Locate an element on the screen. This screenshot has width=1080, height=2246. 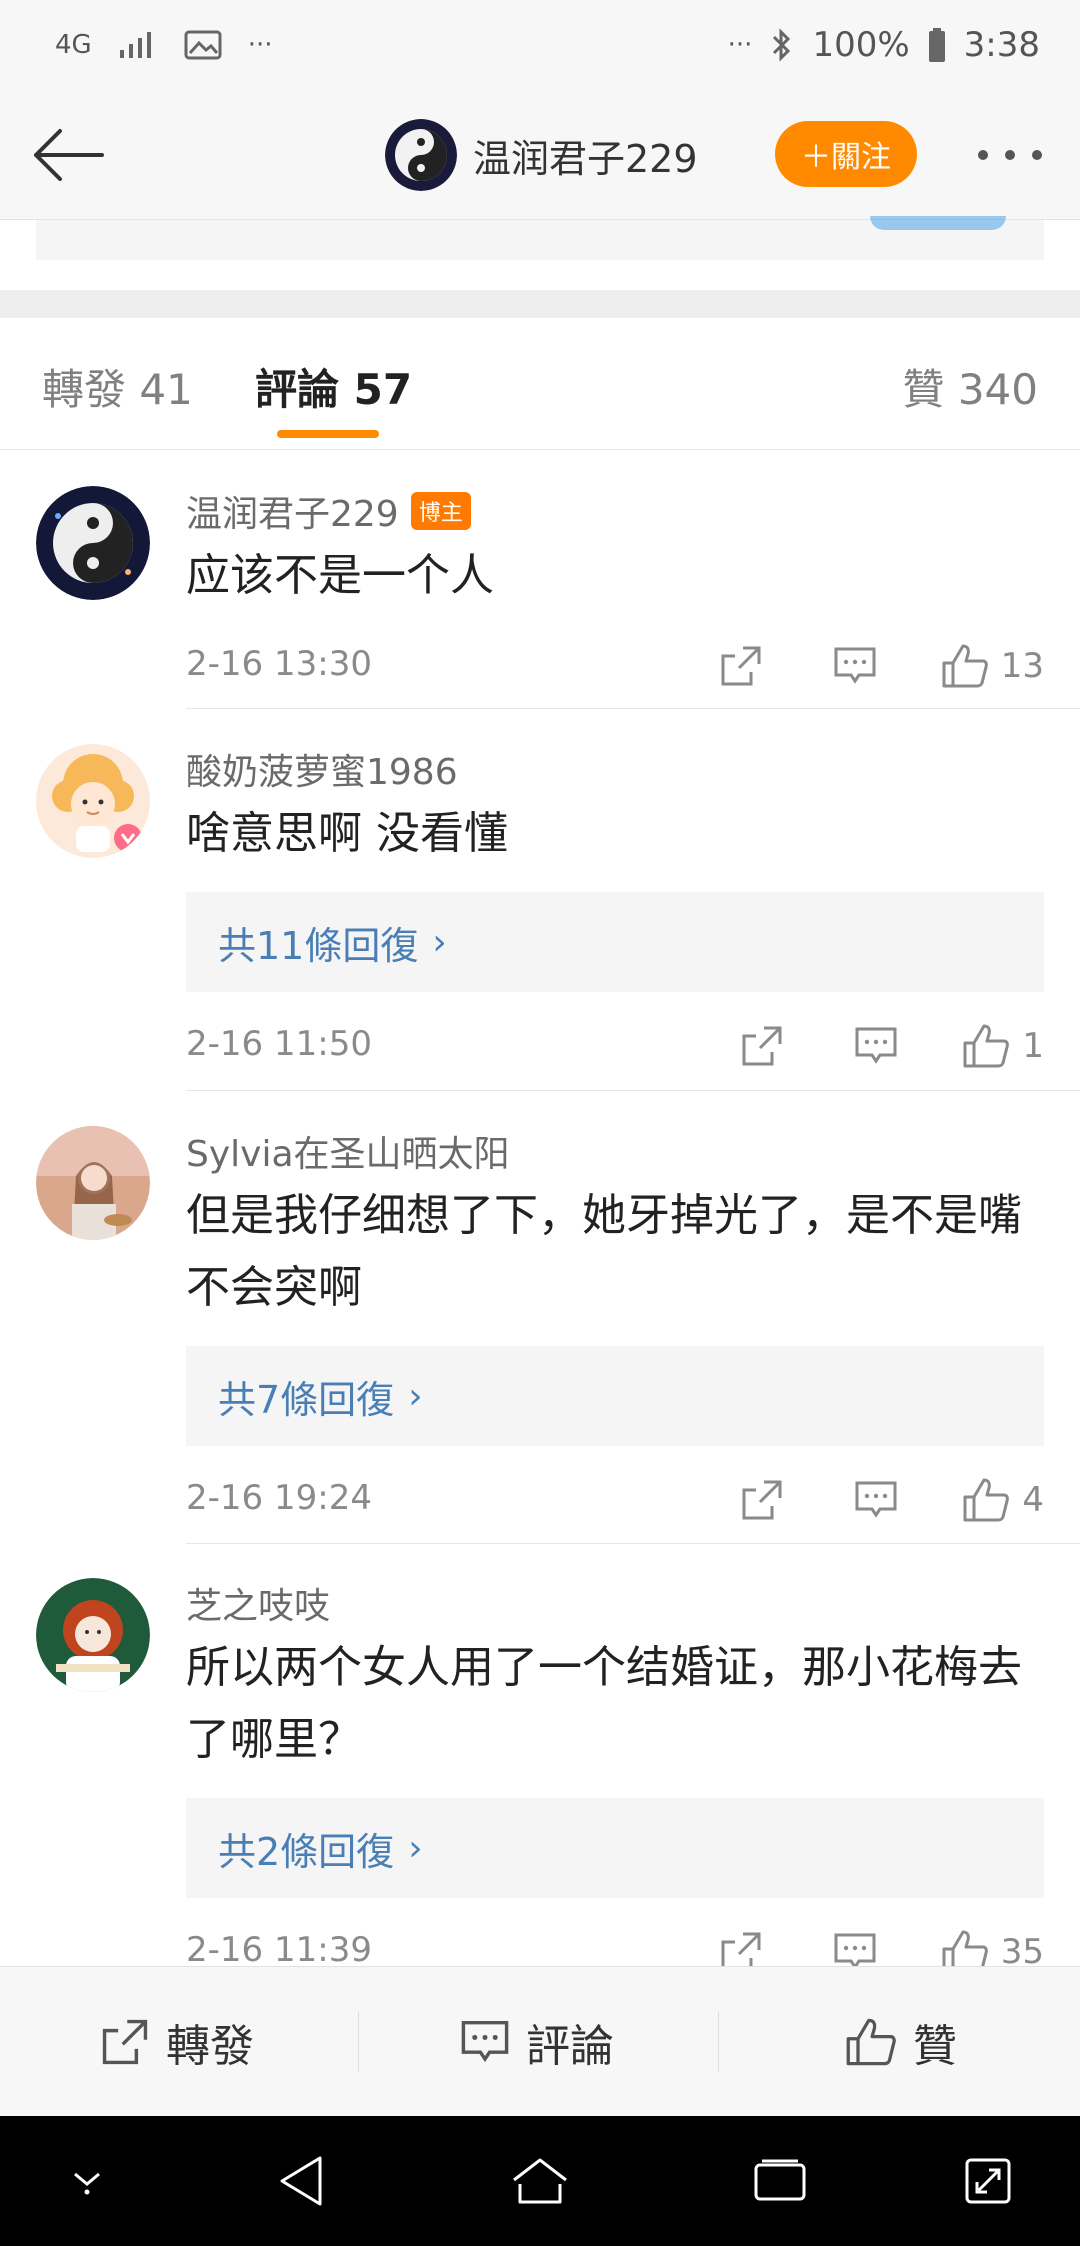
header: 温润君子229 ＋關注 is located at coordinates (540, 155).